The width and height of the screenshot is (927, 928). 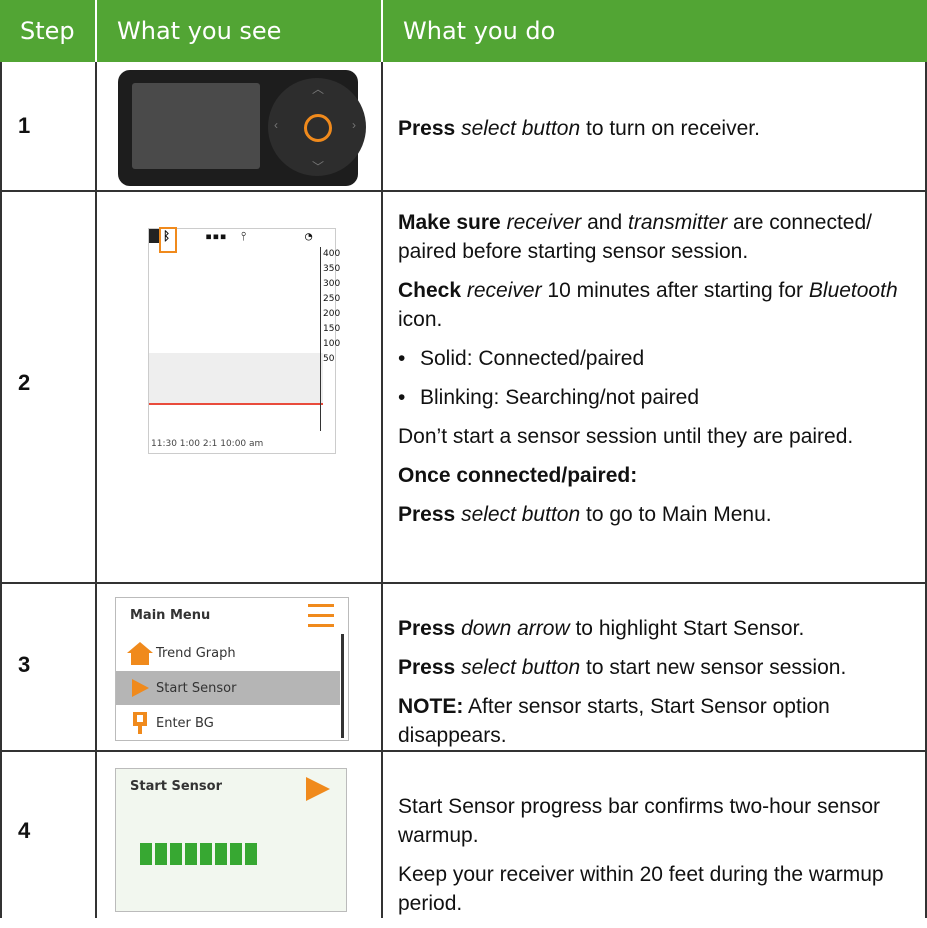 I want to click on header-step-label: Step, so click(x=47, y=31).